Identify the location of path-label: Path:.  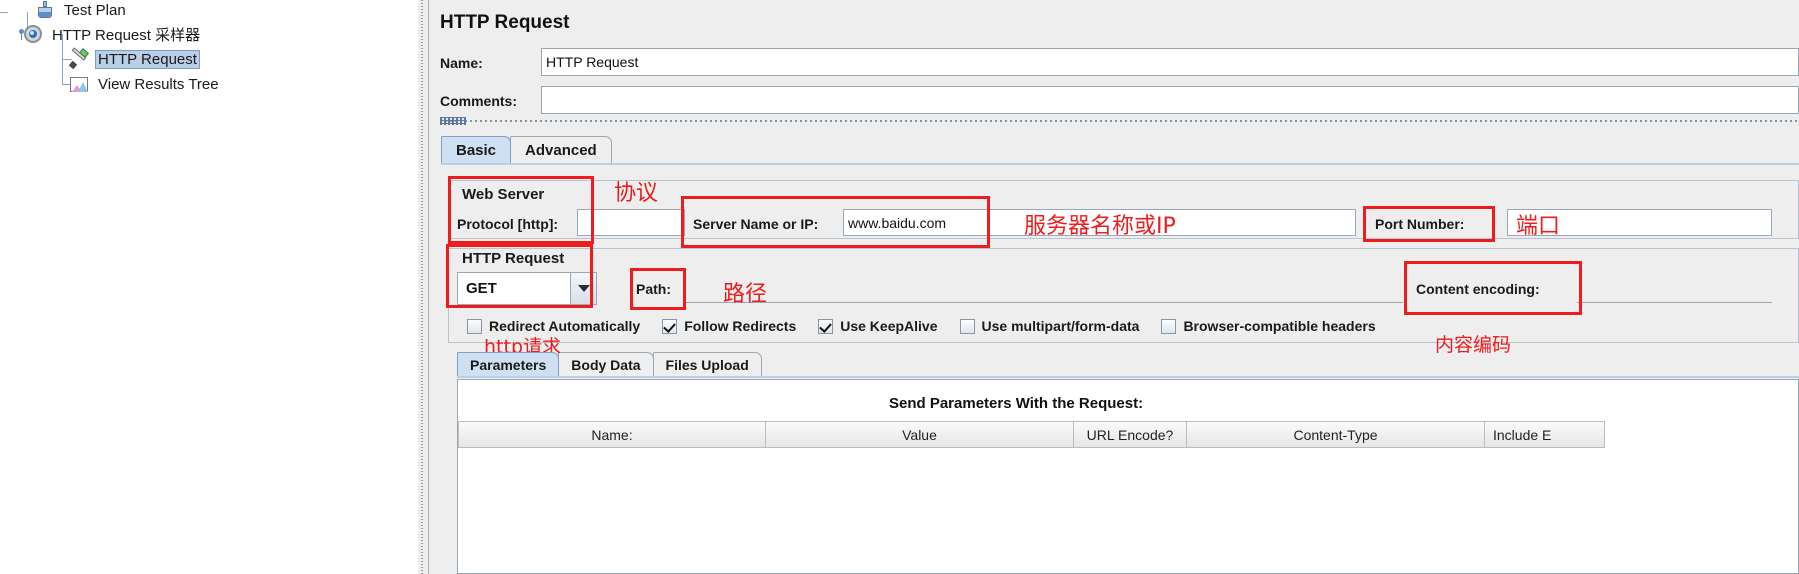
(653, 289).